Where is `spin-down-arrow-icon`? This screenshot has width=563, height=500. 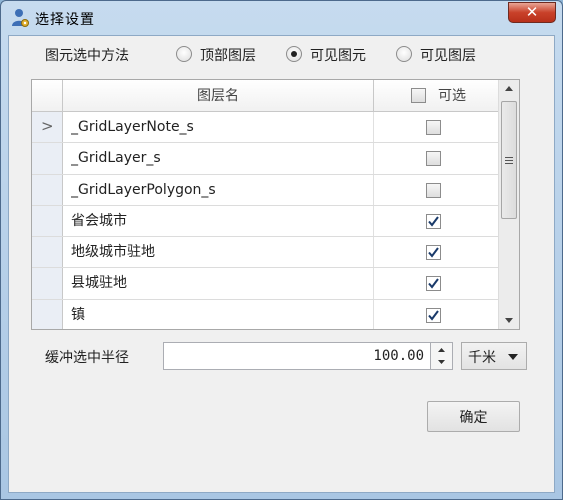
spin-down-arrow-icon is located at coordinates (441, 362).